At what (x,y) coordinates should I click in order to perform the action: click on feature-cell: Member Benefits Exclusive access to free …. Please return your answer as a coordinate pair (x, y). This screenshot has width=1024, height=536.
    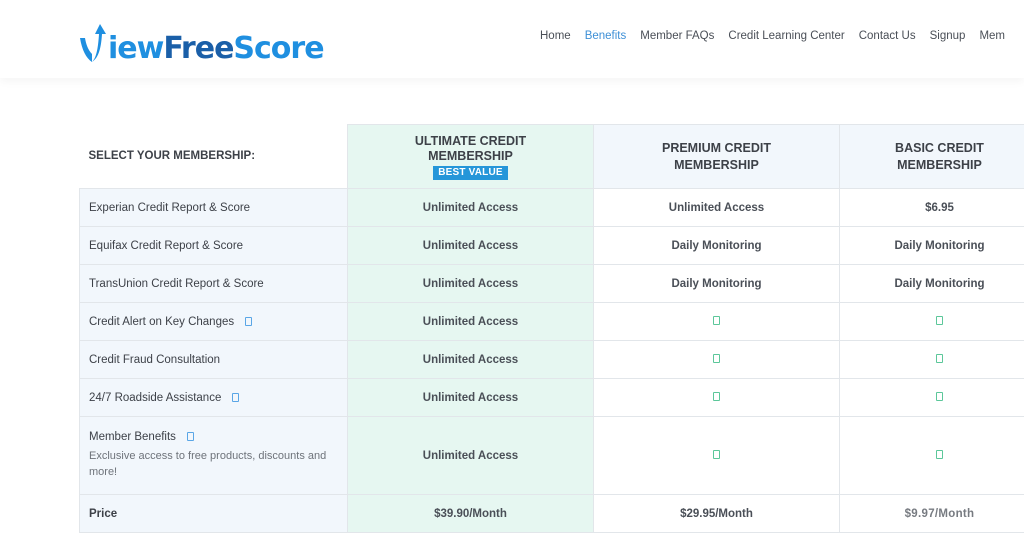
    Looking at the image, I should click on (213, 455).